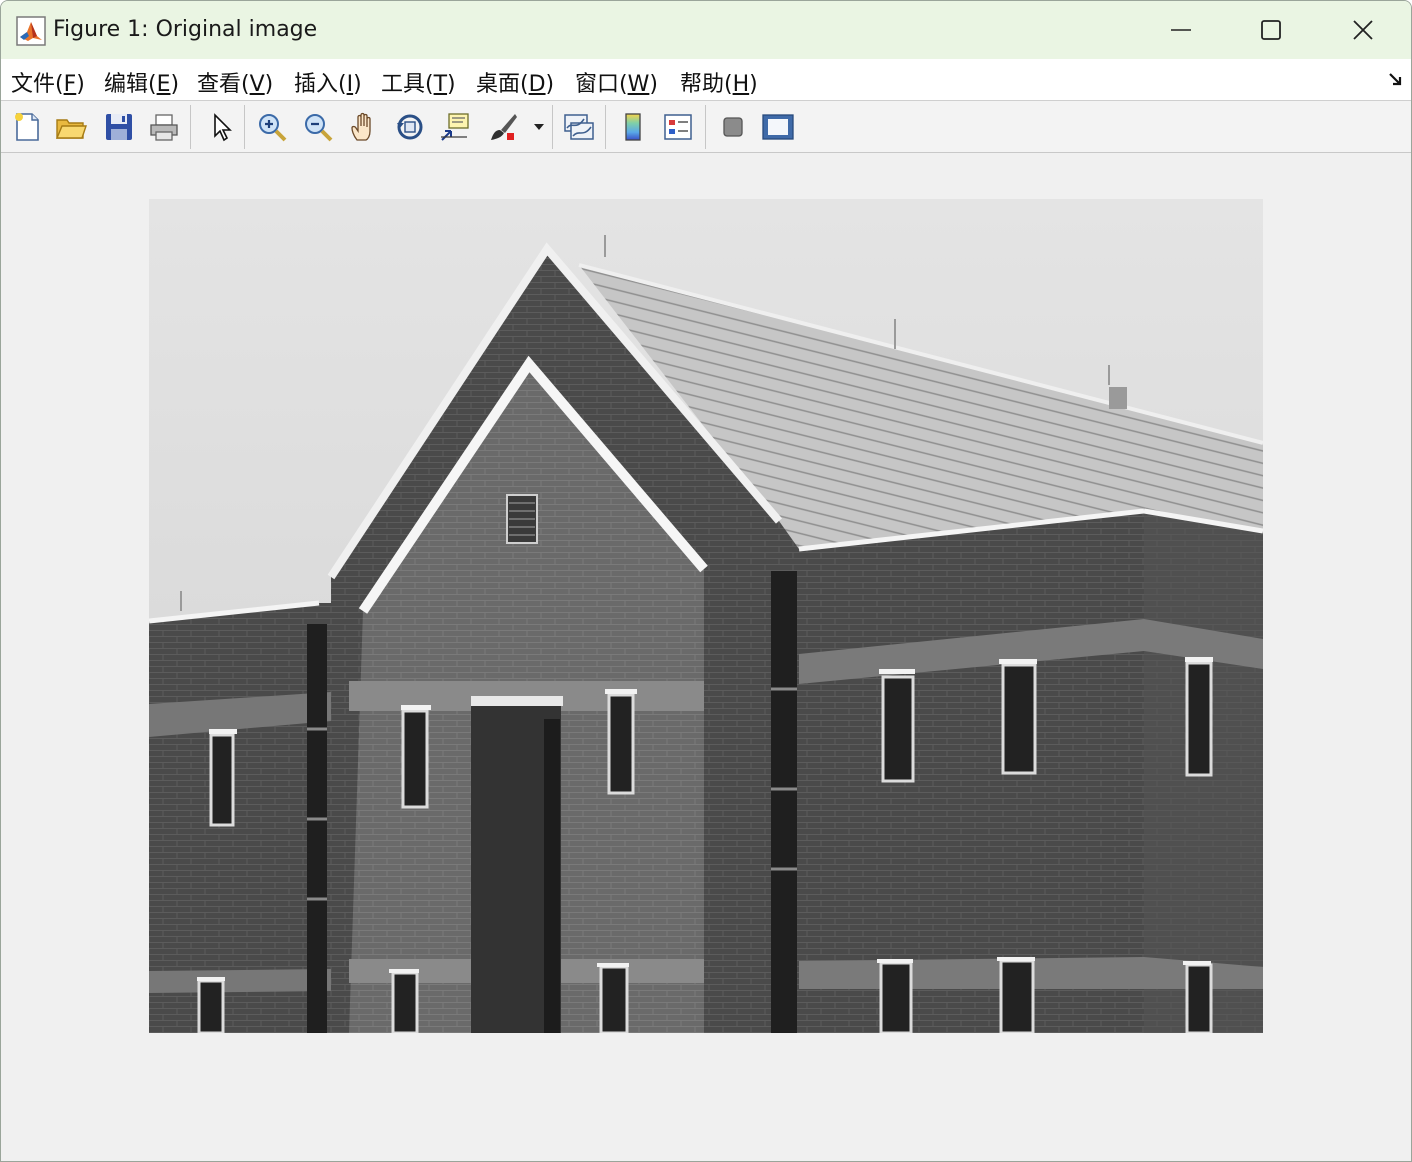 Image resolution: width=1412 pixels, height=1162 pixels. What do you see at coordinates (328, 82) in the screenshot?
I see `menu-insert: 插入(I)` at bounding box center [328, 82].